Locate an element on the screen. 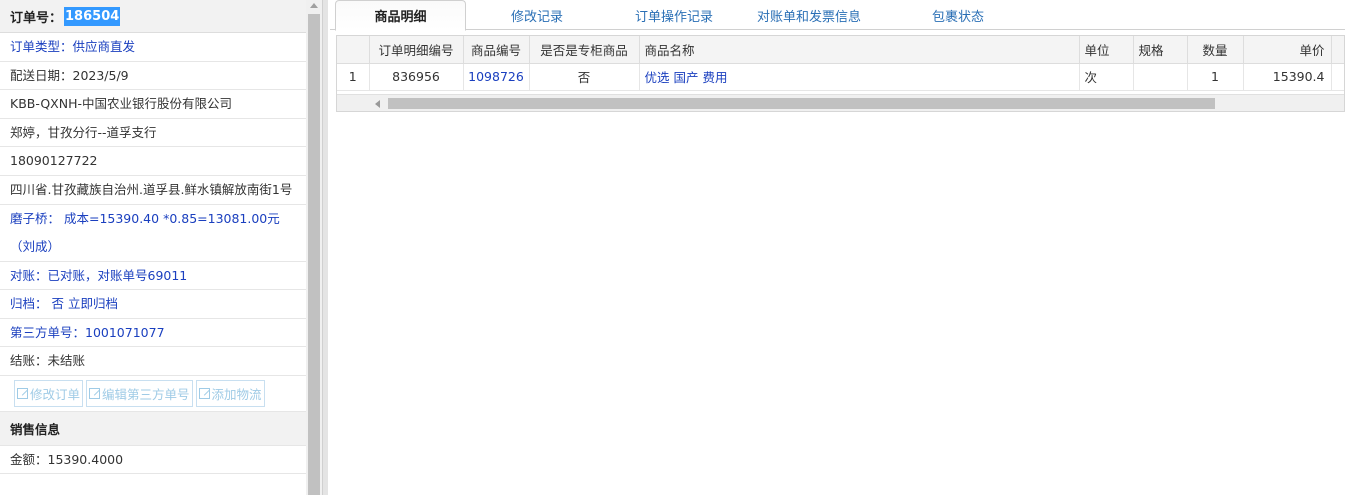  cost-note: 磨子桥： 成本=15390.40 *0.85=13081.00元（刘成） is located at coordinates (153, 233).